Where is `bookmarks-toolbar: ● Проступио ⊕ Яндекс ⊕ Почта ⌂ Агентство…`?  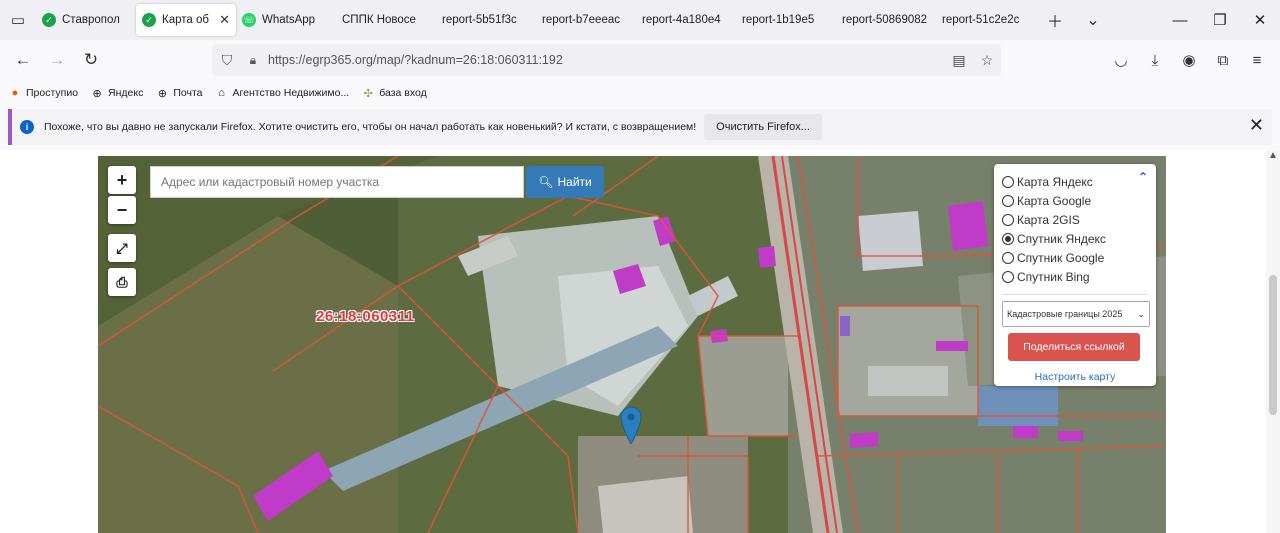 bookmarks-toolbar: ● Проступио ⊕ Яндекс ⊕ Почта ⌂ Агентство… is located at coordinates (640, 93).